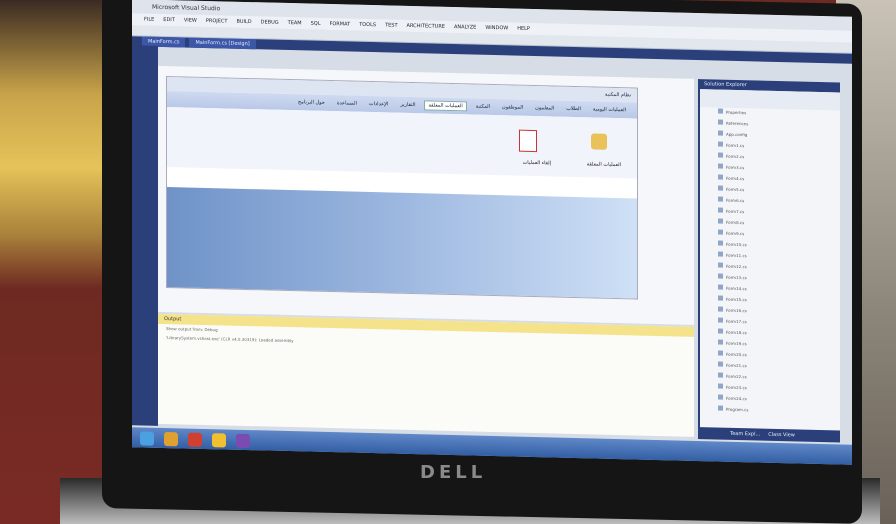 The image size is (896, 524). What do you see at coordinates (603, 165) in the screenshot?
I see `action-label-pending: العمليات المعلقة` at bounding box center [603, 165].